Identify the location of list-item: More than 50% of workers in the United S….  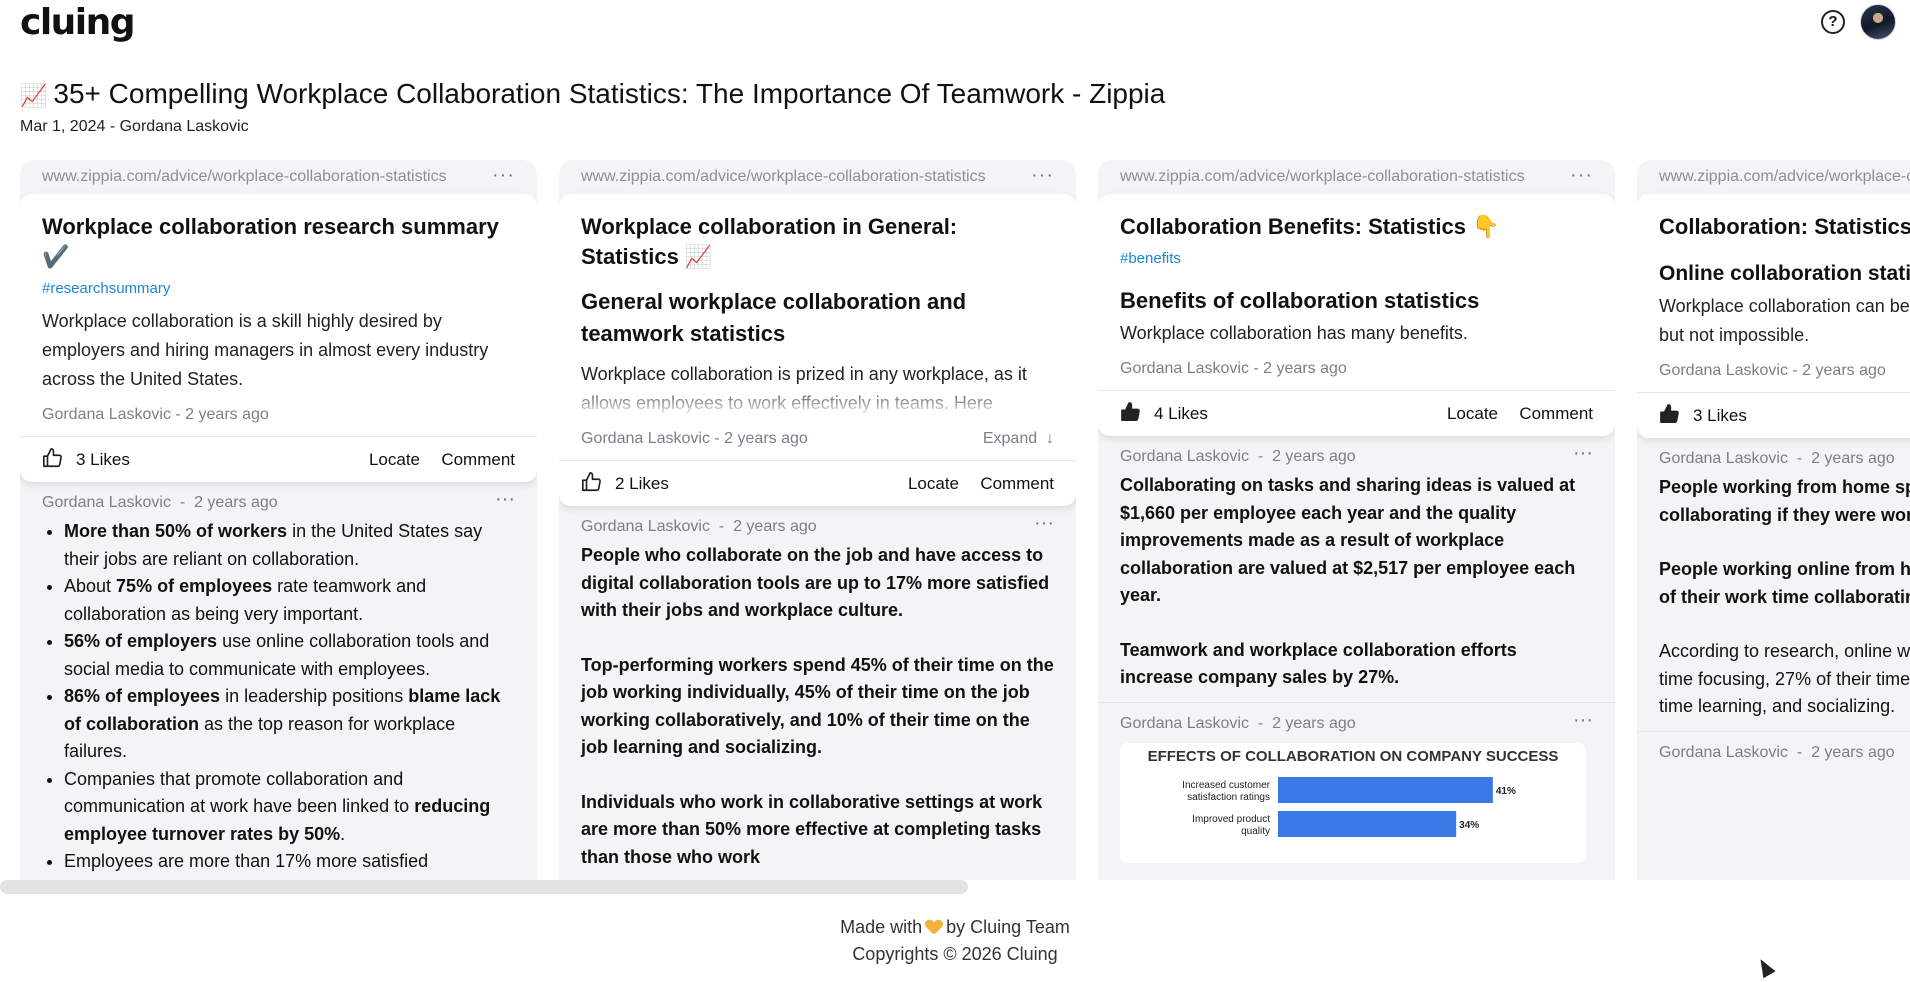
(289, 545).